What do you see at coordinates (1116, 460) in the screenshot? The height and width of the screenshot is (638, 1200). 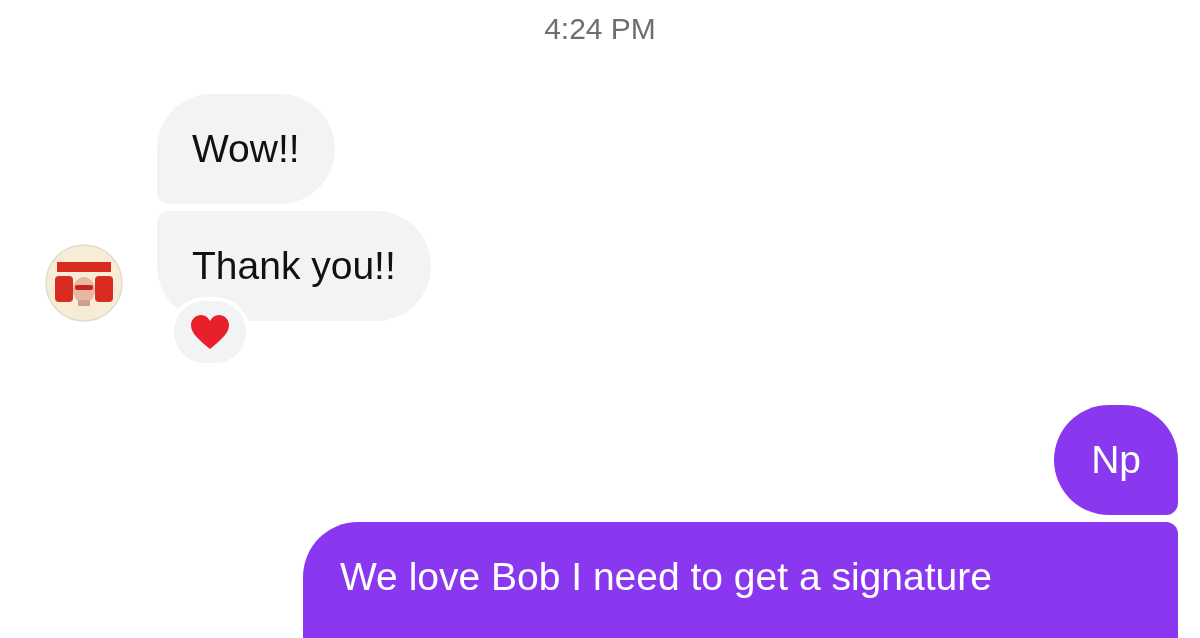 I see `message-bubble: Np` at bounding box center [1116, 460].